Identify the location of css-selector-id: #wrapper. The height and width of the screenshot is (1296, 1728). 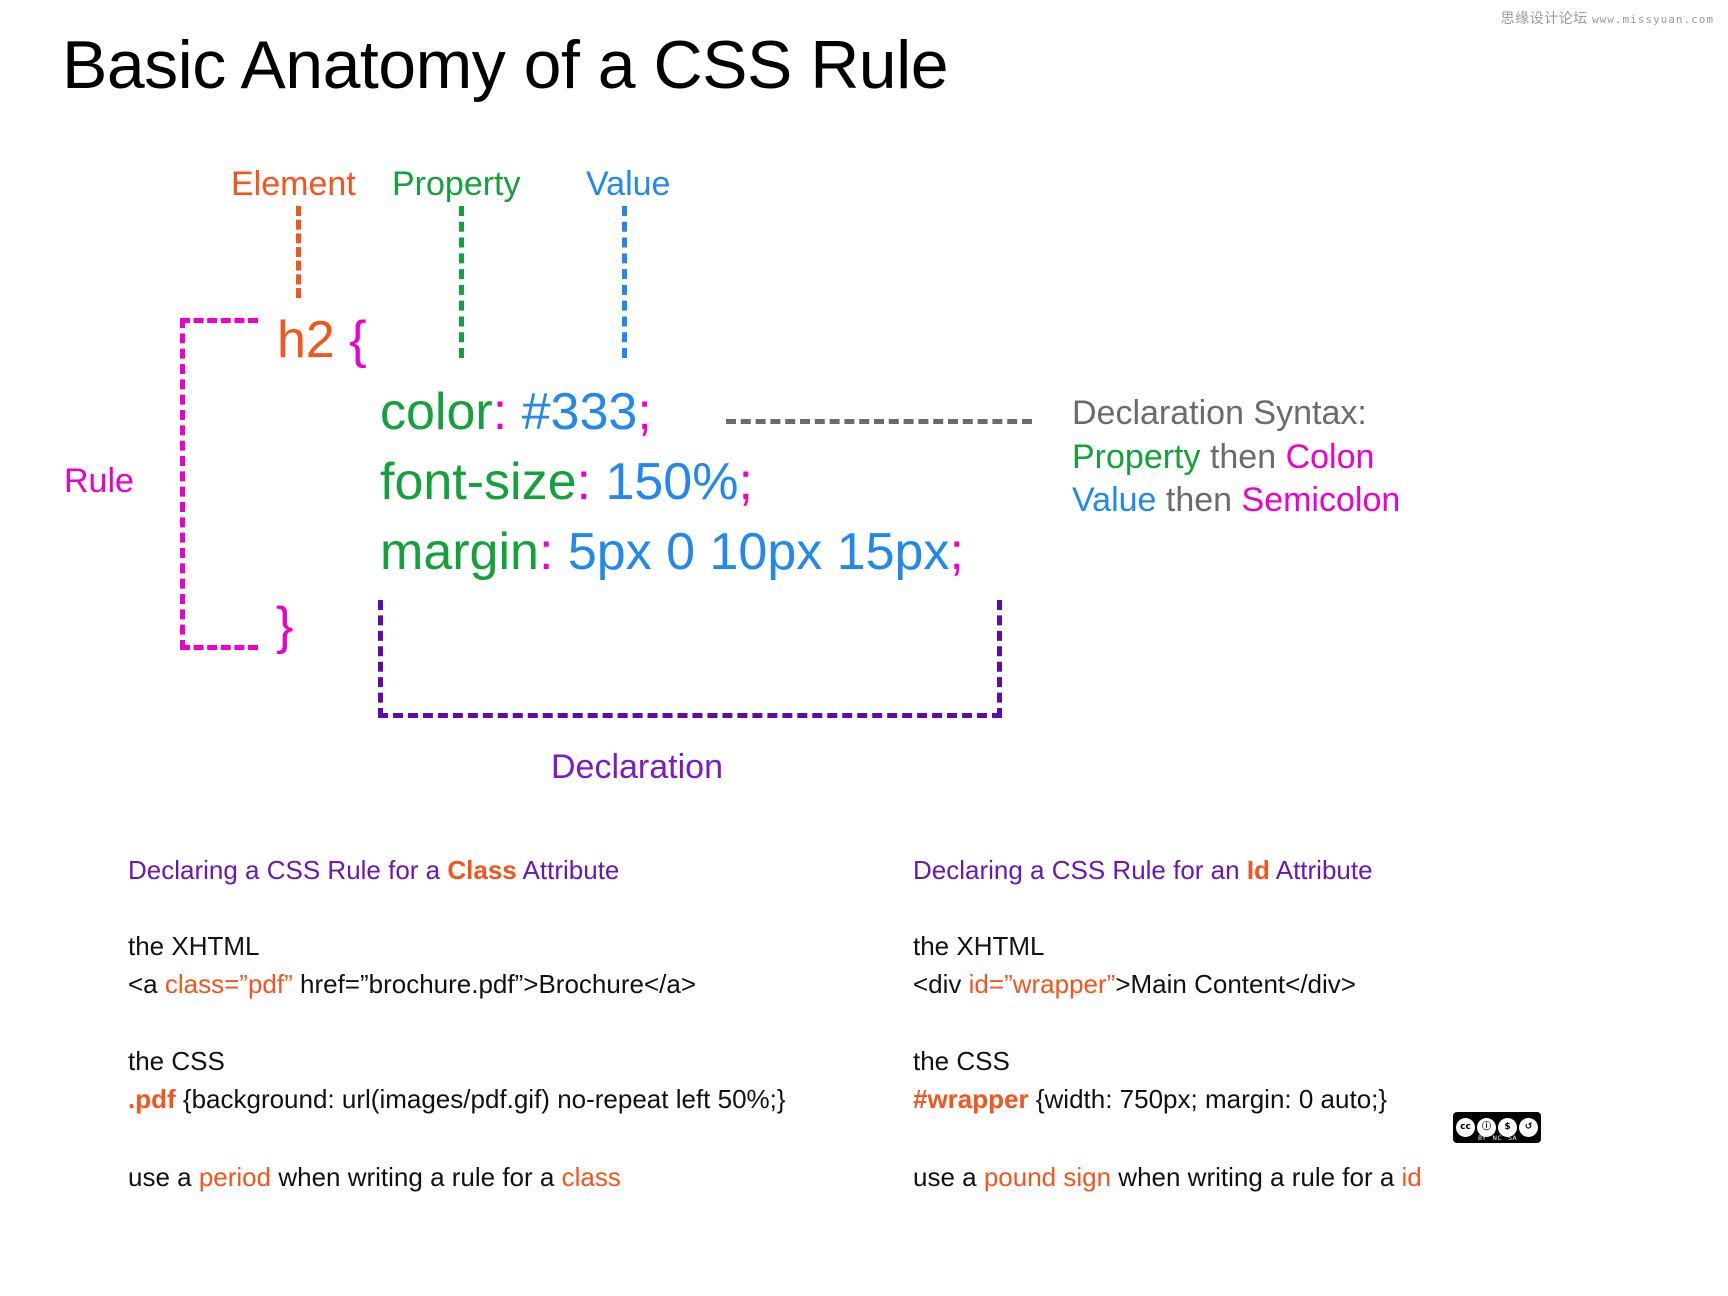
(971, 1099).